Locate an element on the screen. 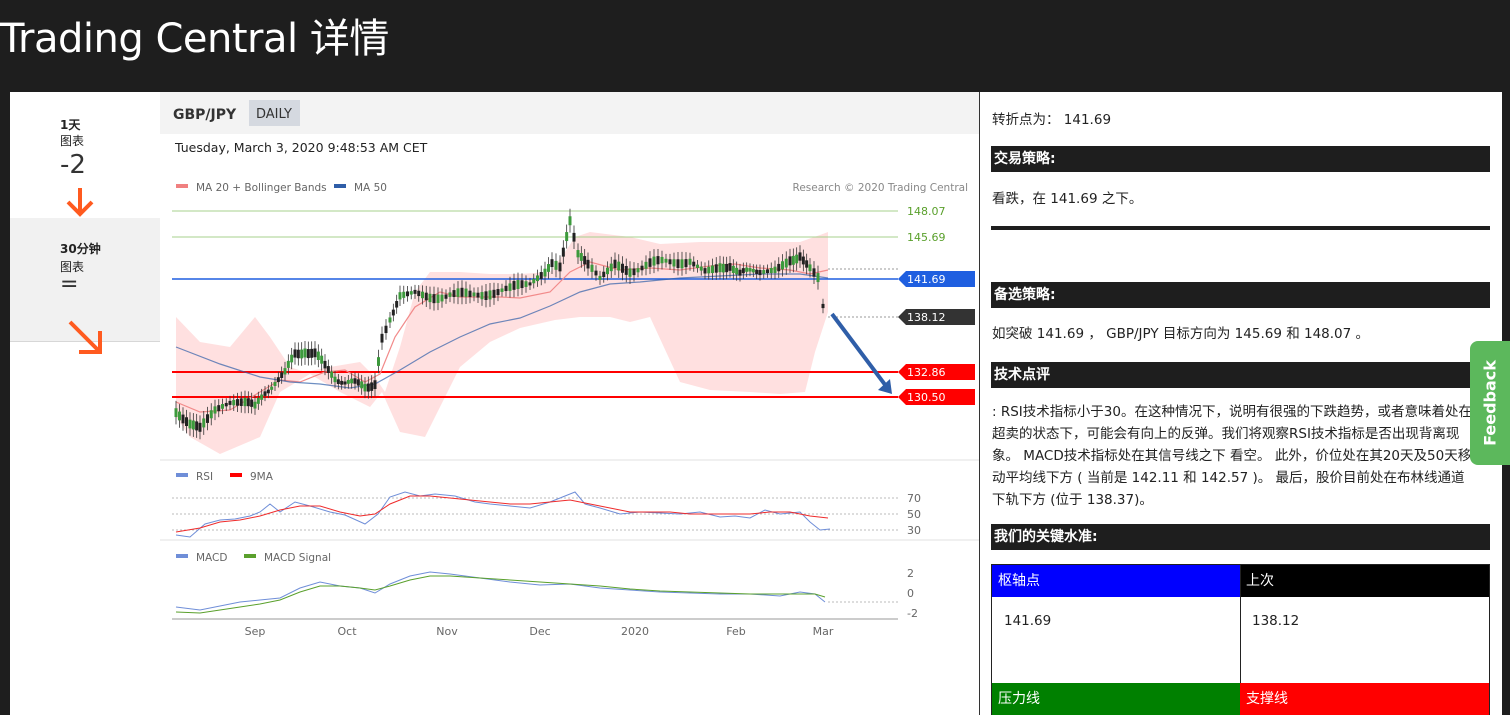 The width and height of the screenshot is (1510, 715). timeframe-1d: 1天 图表 -2 is located at coordinates (85, 155).